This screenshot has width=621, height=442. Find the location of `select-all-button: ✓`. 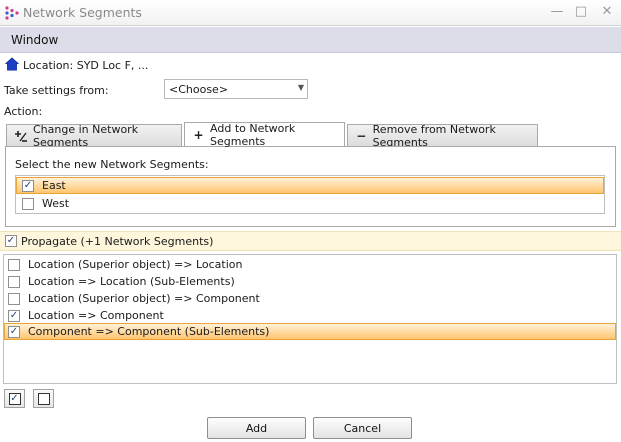

select-all-button: ✓ is located at coordinates (14, 398).